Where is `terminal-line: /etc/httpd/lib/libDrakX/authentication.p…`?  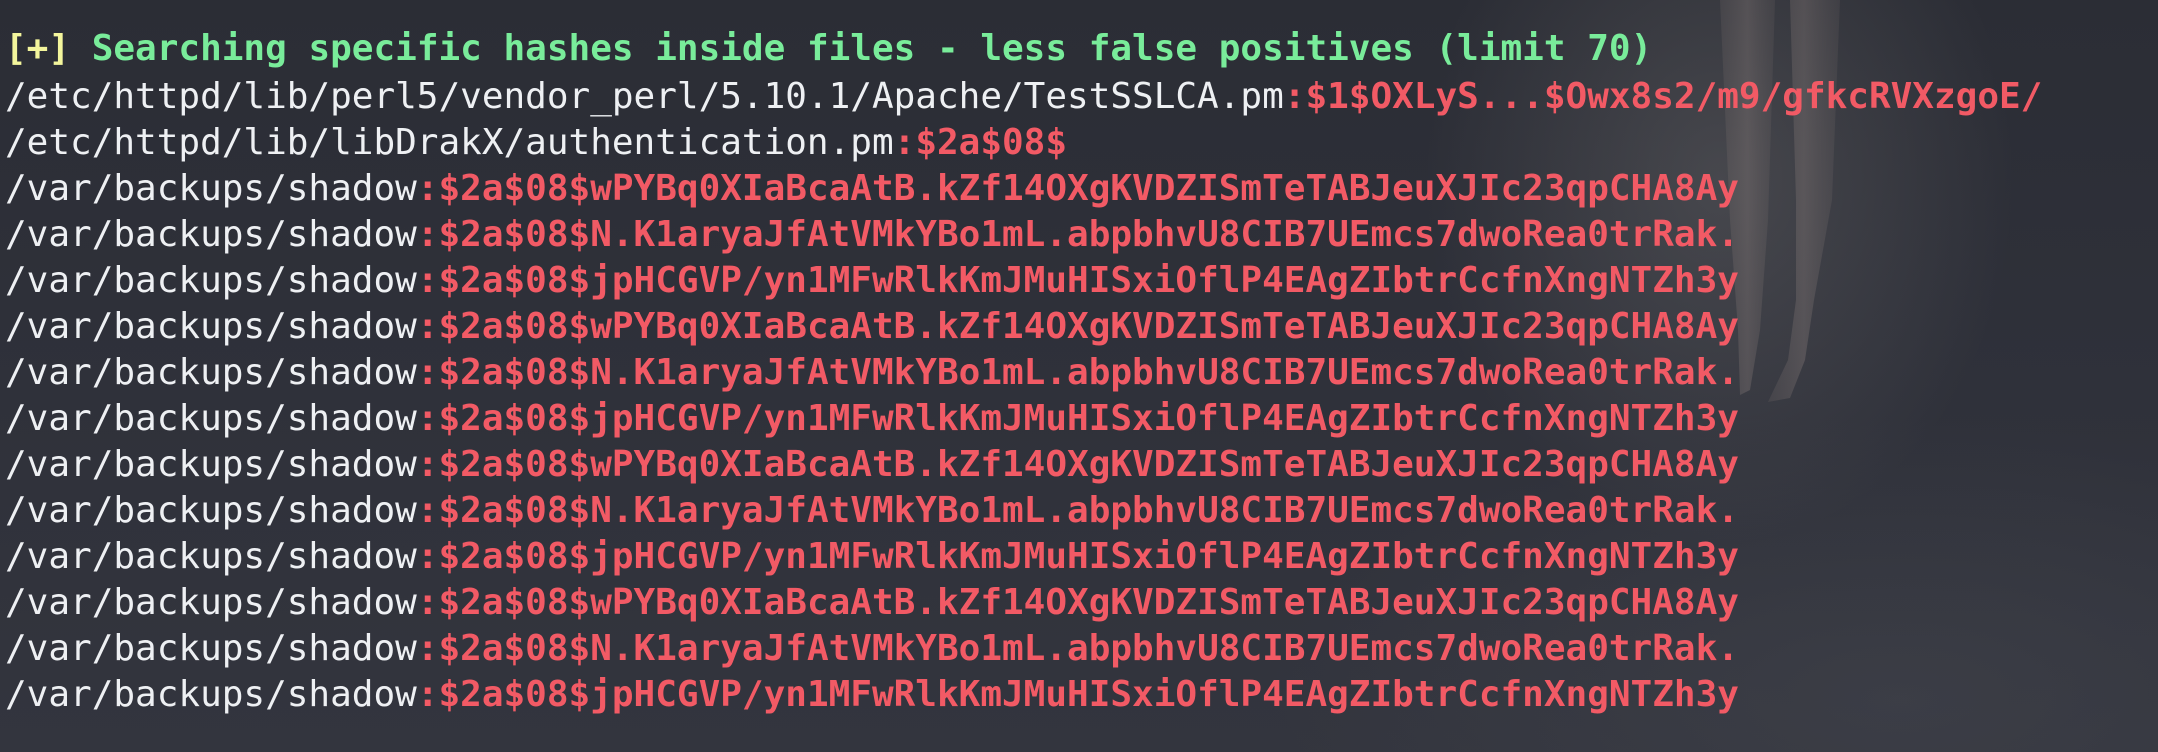
terminal-line: /etc/httpd/lib/libDrakX/authentication.p… is located at coordinates (1079, 143).